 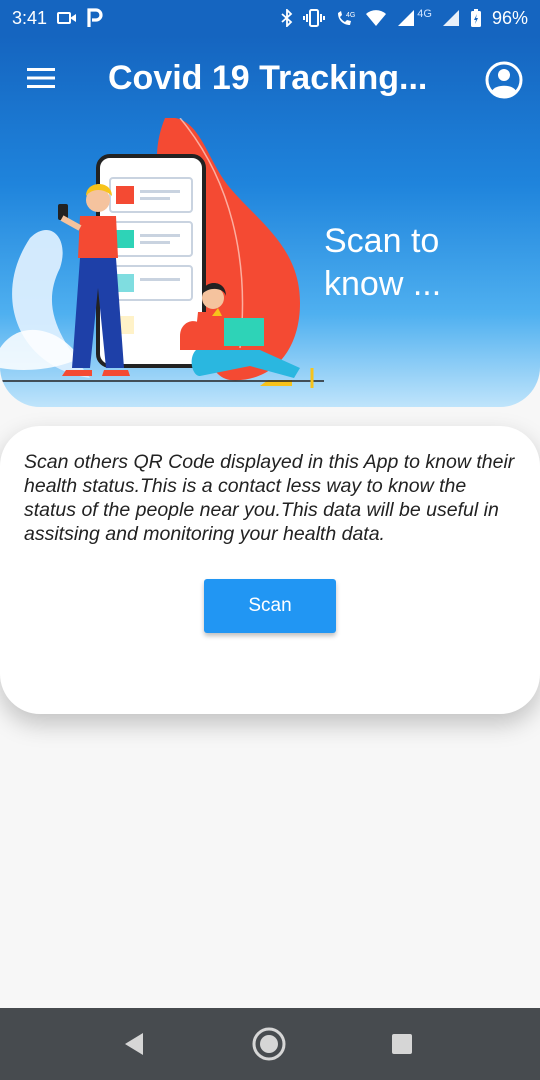 I want to click on home-button, so click(x=269, y=1044).